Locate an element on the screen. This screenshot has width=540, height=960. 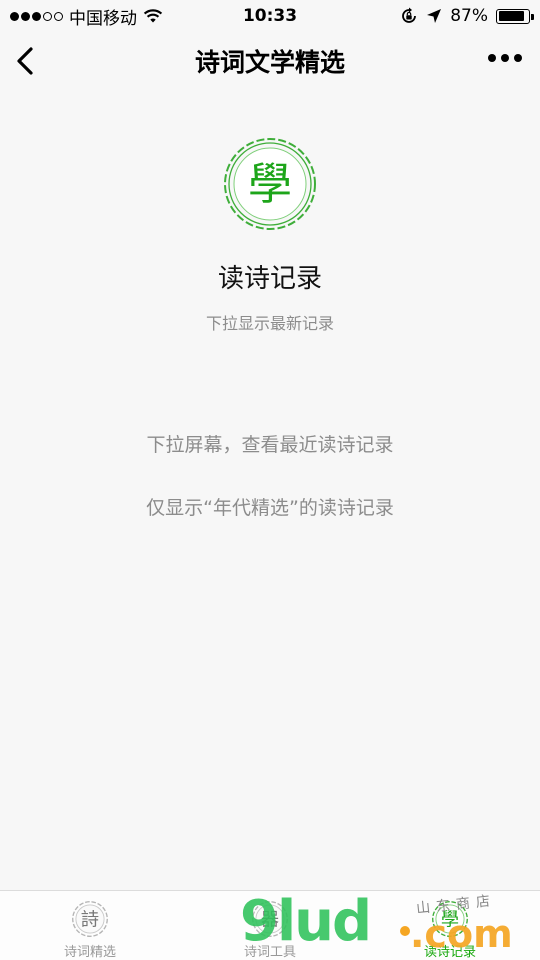
tools-seal-icon: 器 is located at coordinates (270, 919).